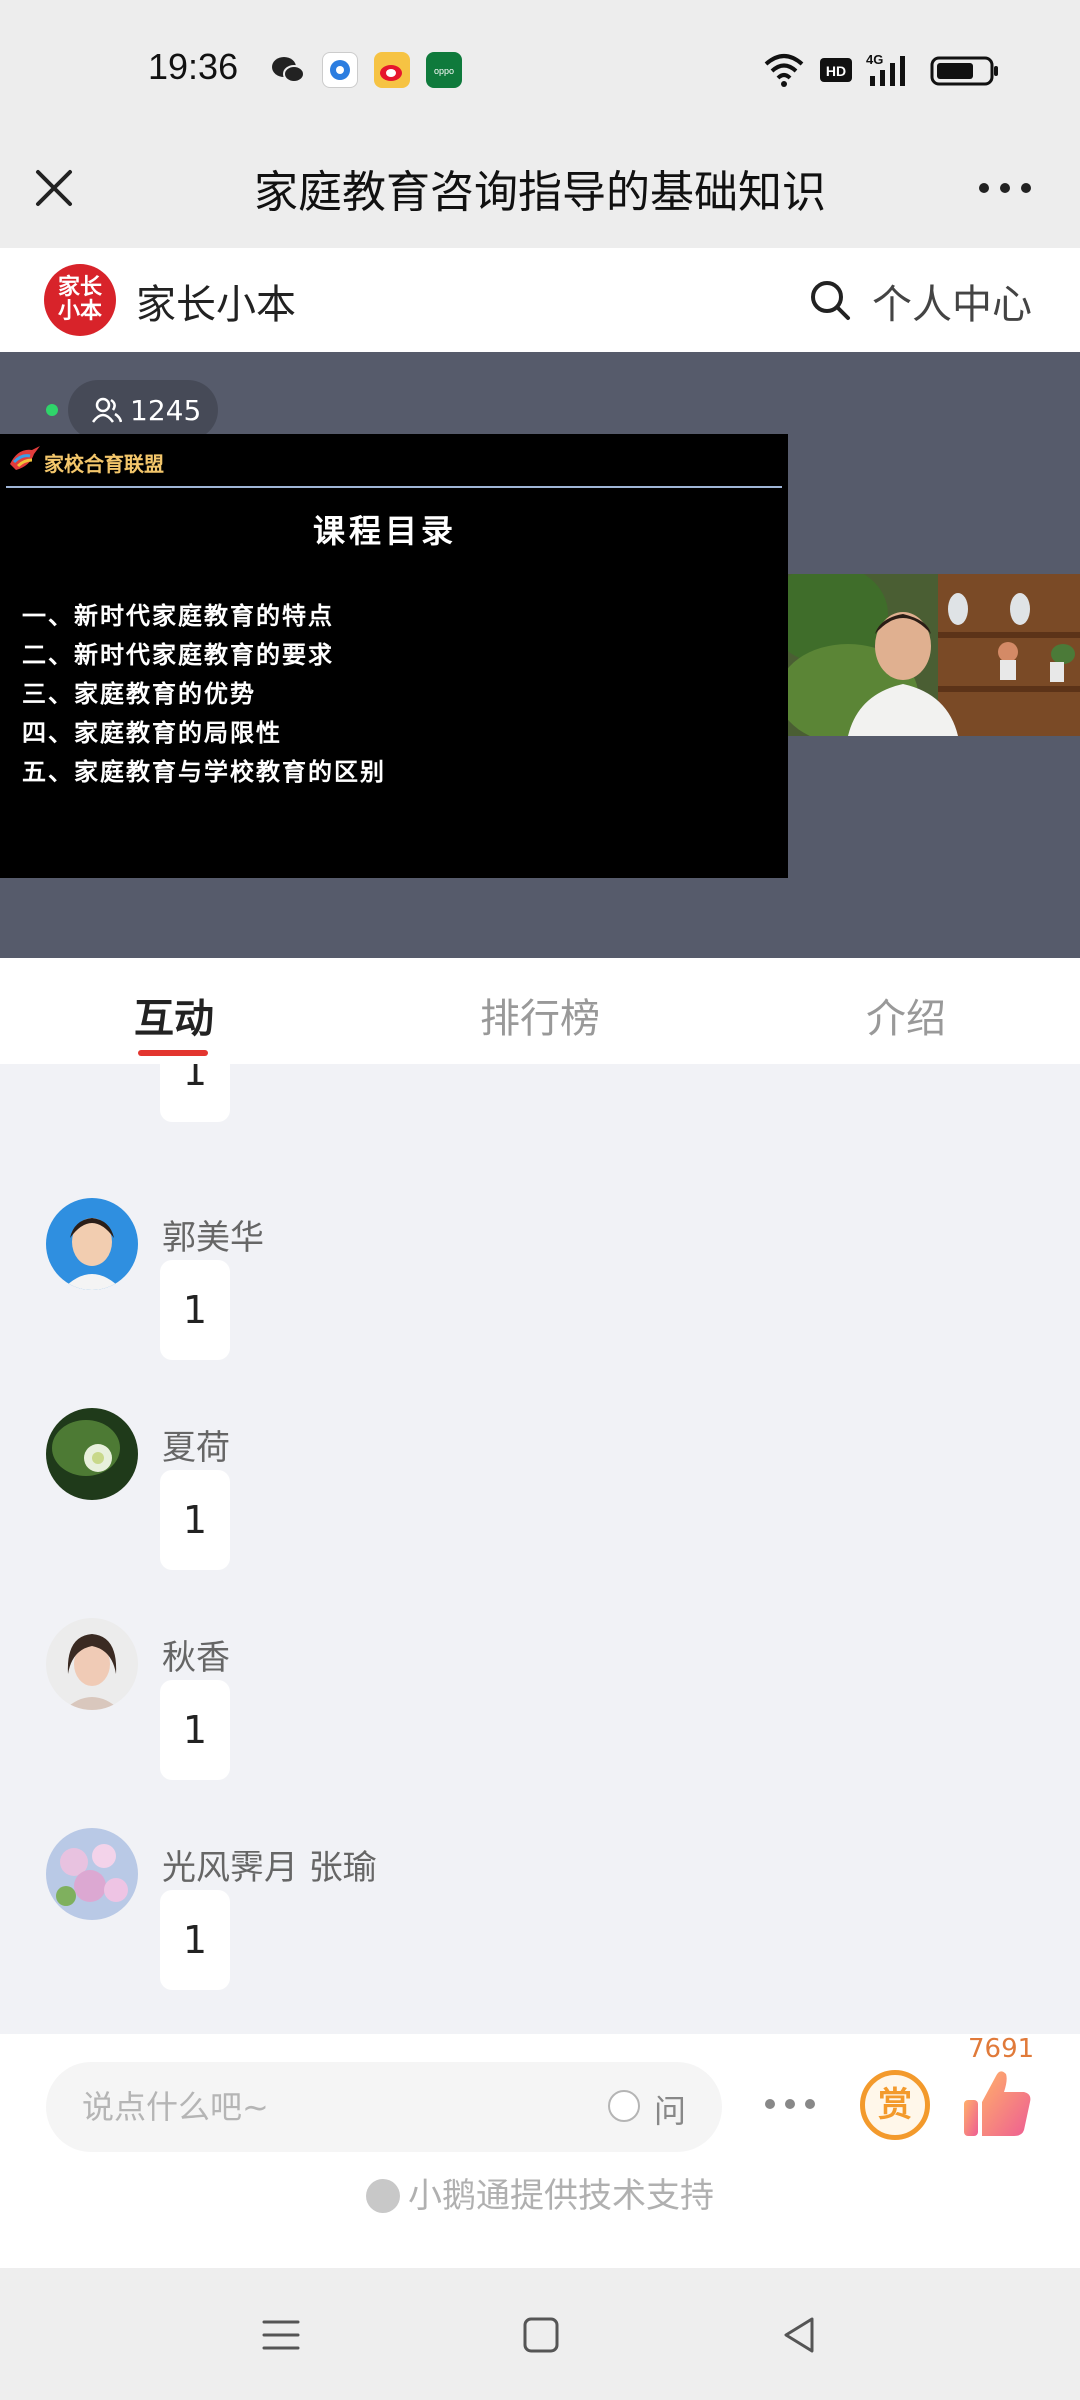  I want to click on brand-bar: 家长 小本 家长小本 个人中心, so click(540, 300).